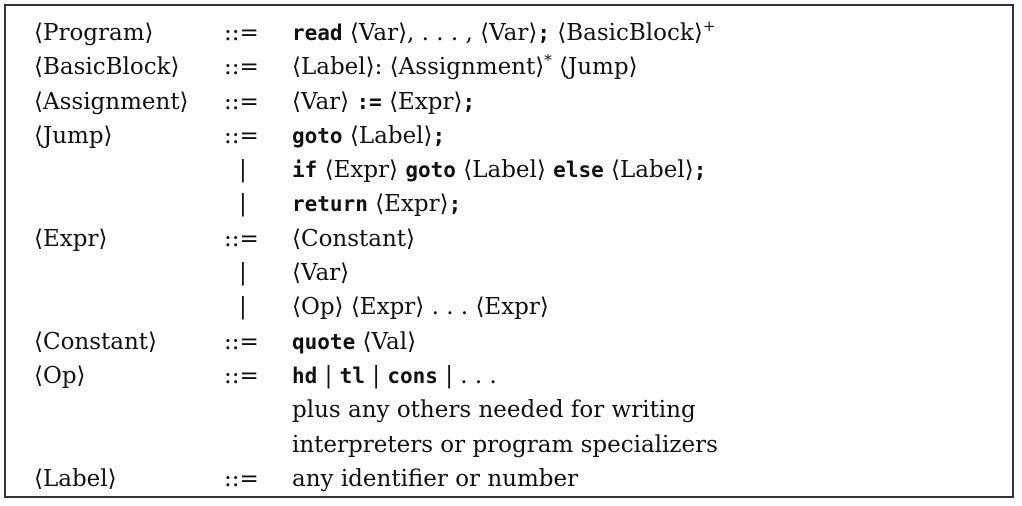 This screenshot has height=506, width=1022. Describe the element at coordinates (709, 26) in the screenshot. I see `superscript: +` at that location.